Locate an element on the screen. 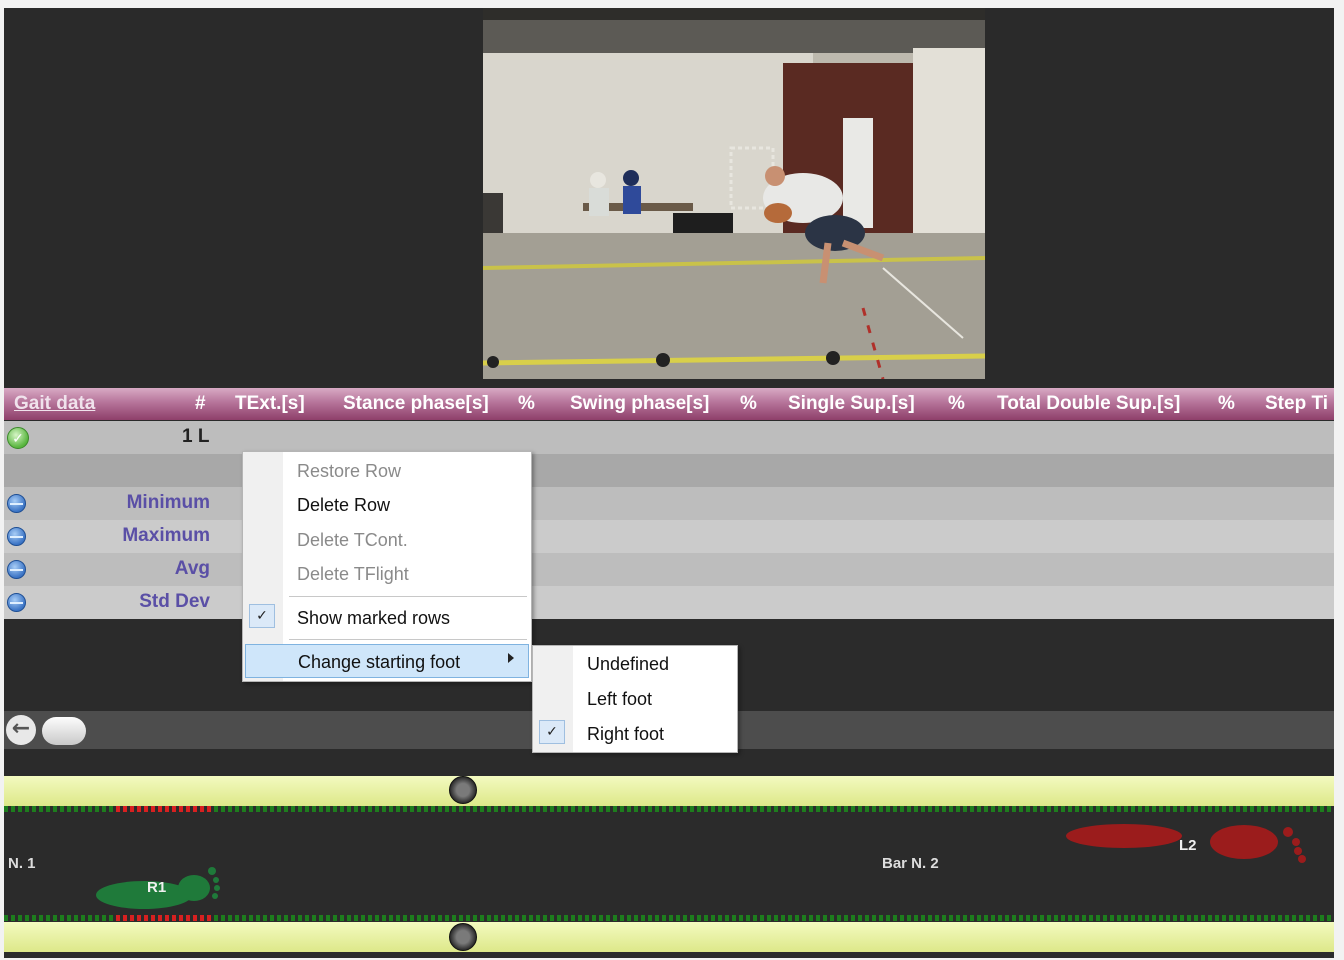 The width and height of the screenshot is (1344, 960). stat-label-std-dev: Std Dev is located at coordinates (174, 601).